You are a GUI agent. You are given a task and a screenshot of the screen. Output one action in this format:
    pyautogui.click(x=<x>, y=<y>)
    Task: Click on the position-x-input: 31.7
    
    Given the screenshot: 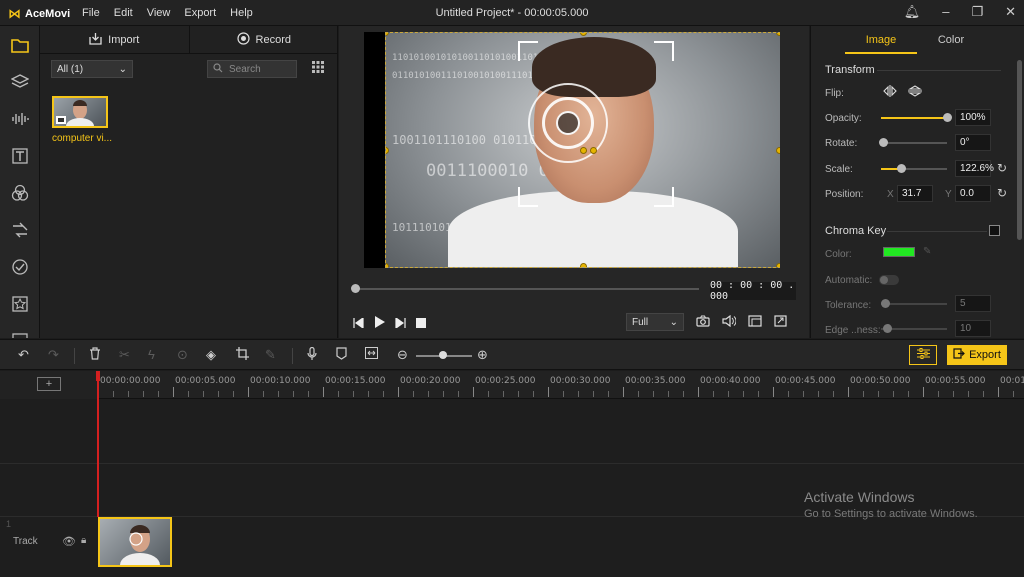 What is the action you would take?
    pyautogui.click(x=915, y=193)
    